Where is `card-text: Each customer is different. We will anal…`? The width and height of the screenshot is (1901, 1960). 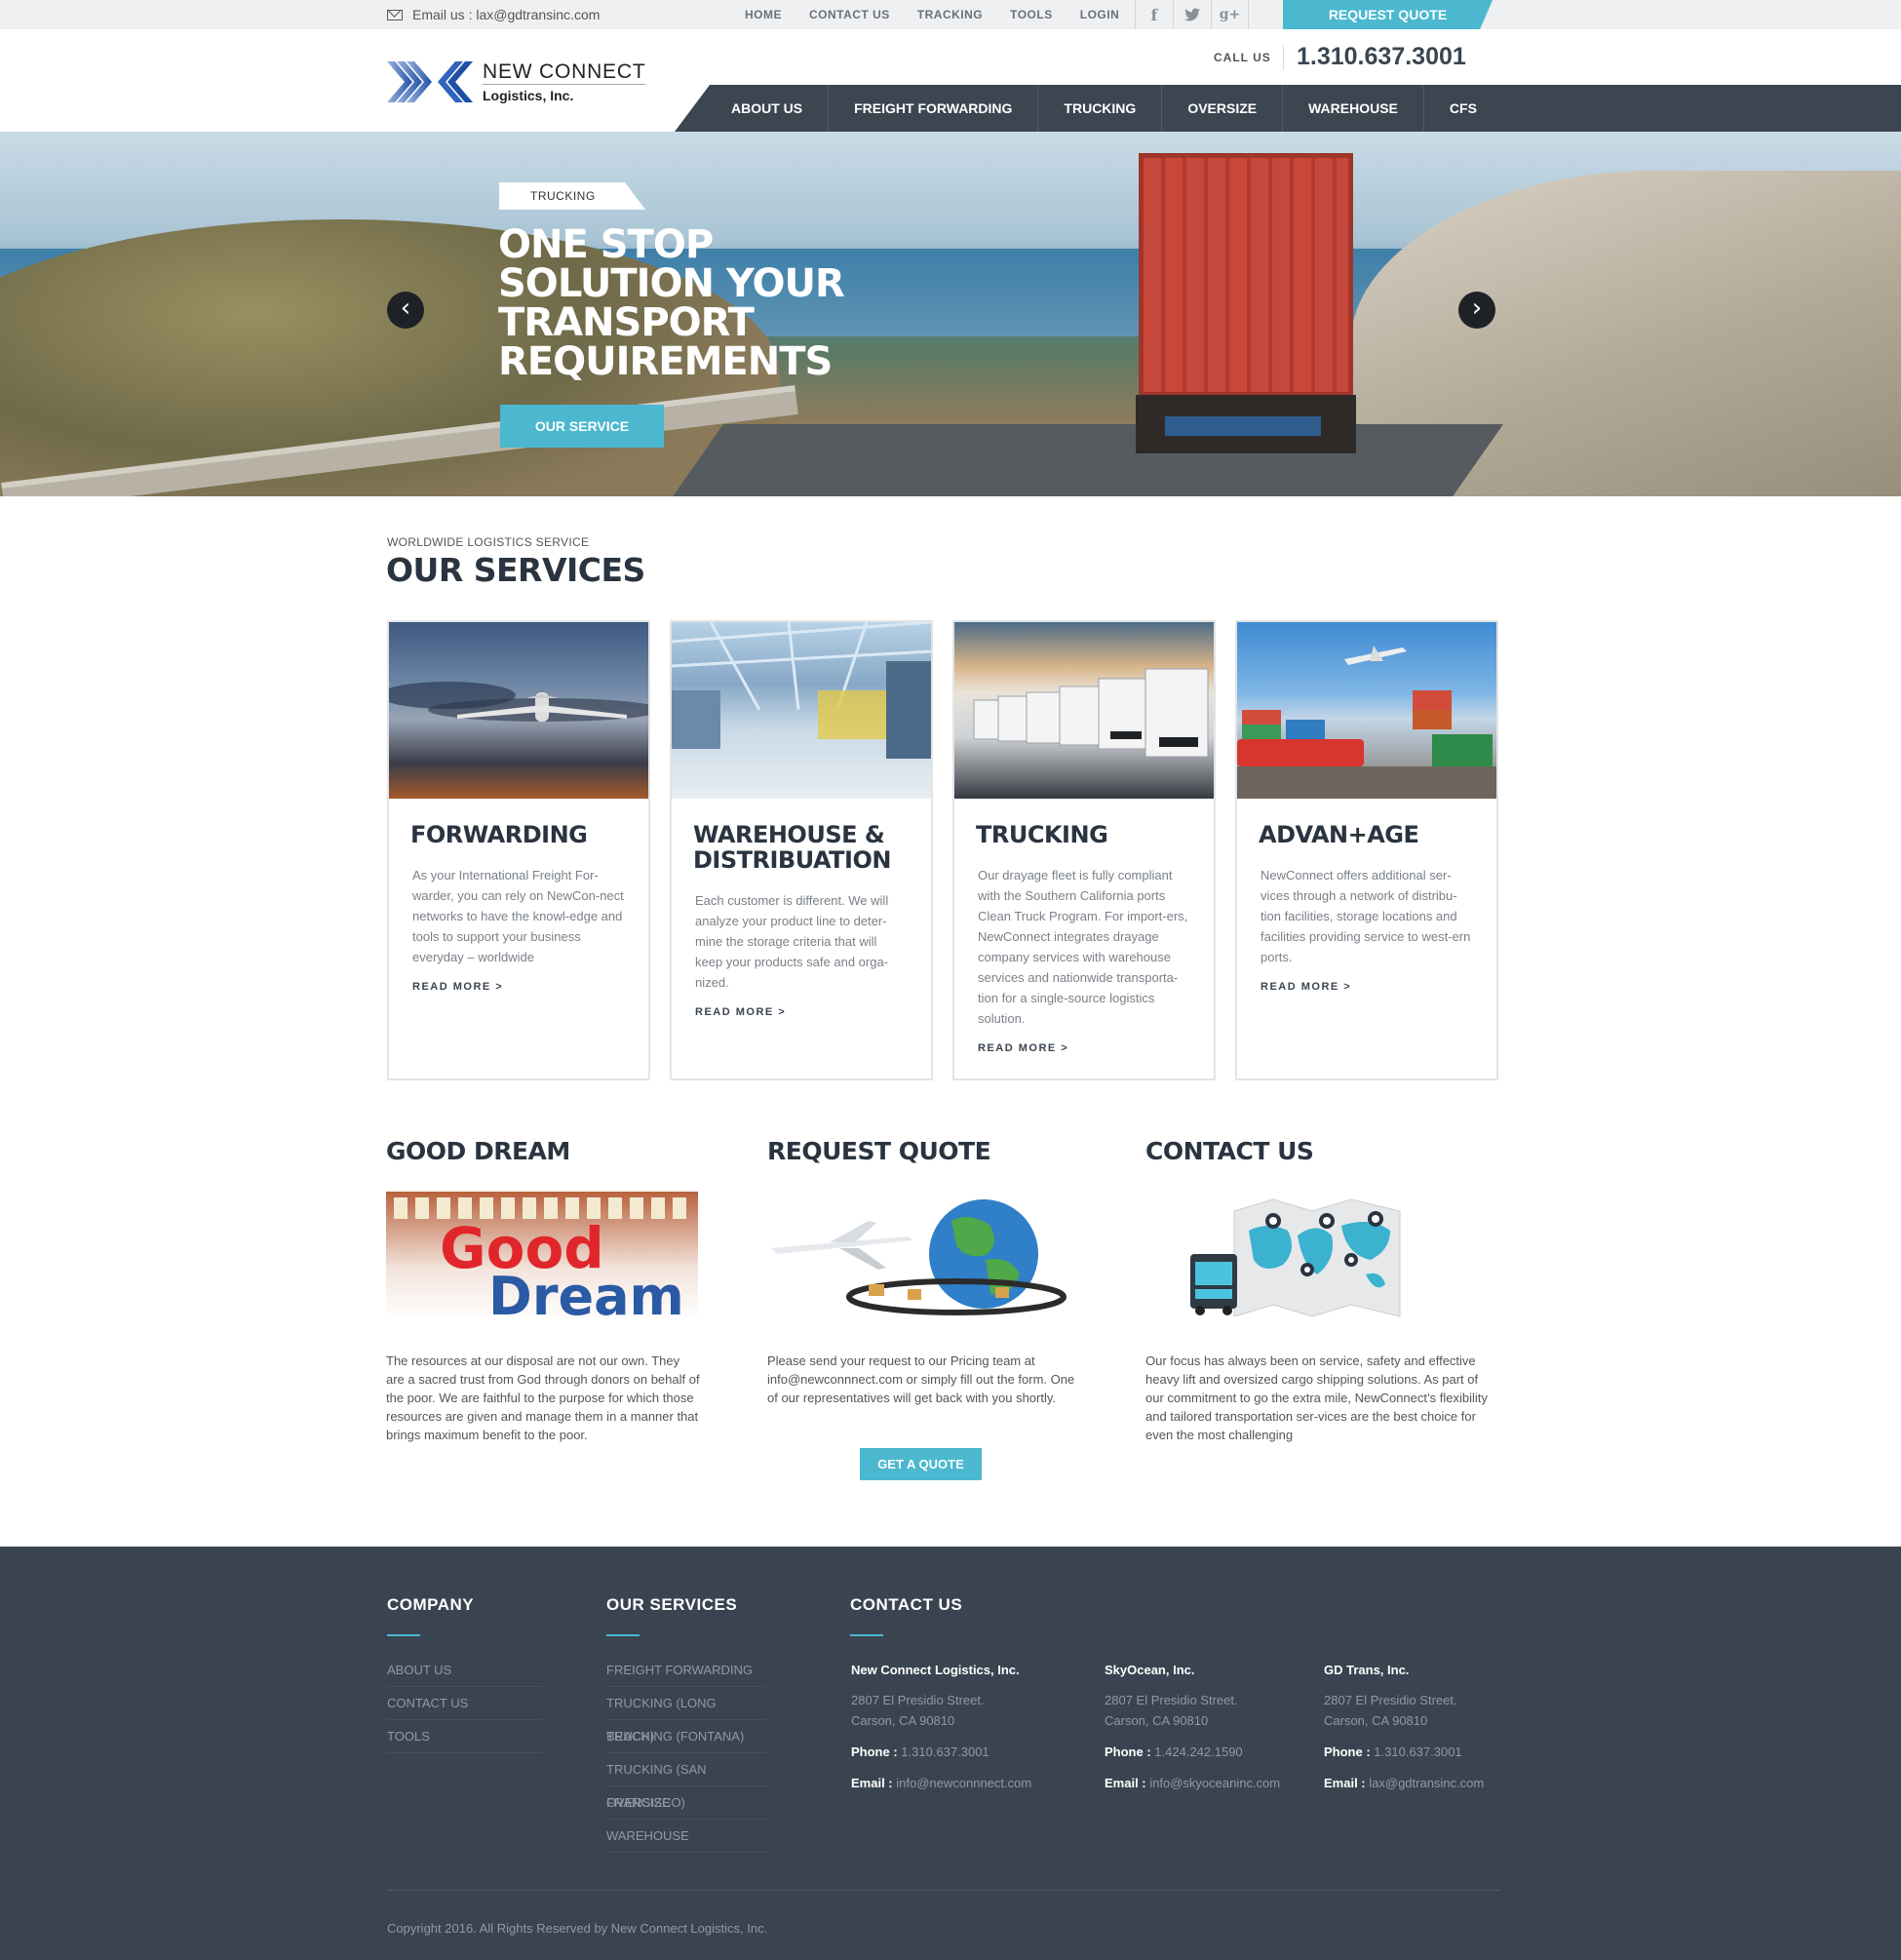
card-text: Each customer is different. We will anal… is located at coordinates (792, 941).